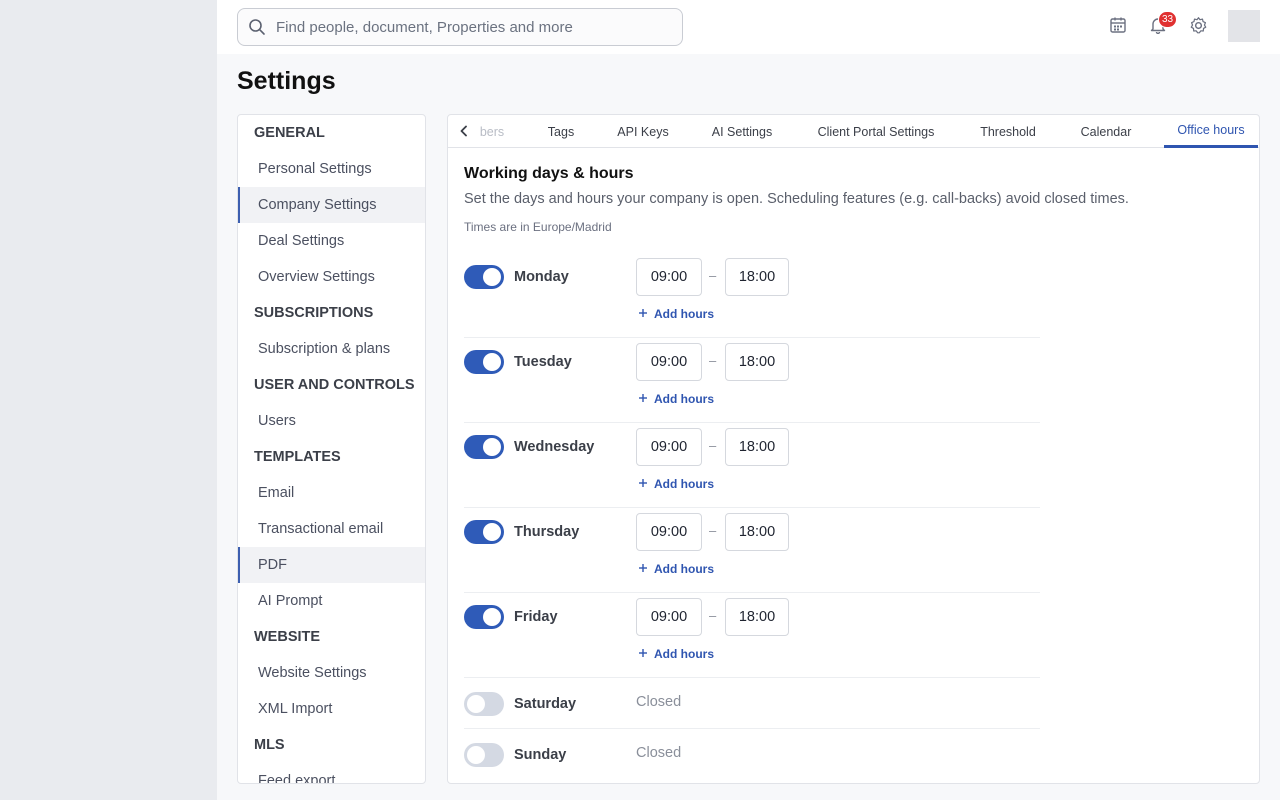  I want to click on sidebar-item-pdf: PDF, so click(331, 565).